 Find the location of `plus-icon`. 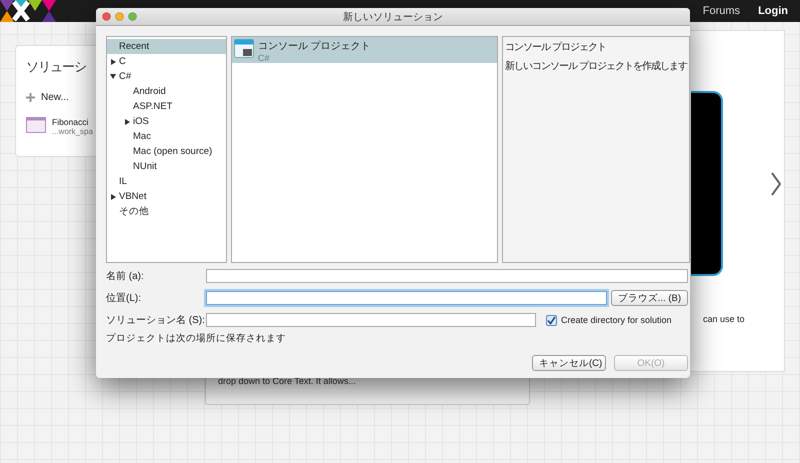

plus-icon is located at coordinates (30, 97).